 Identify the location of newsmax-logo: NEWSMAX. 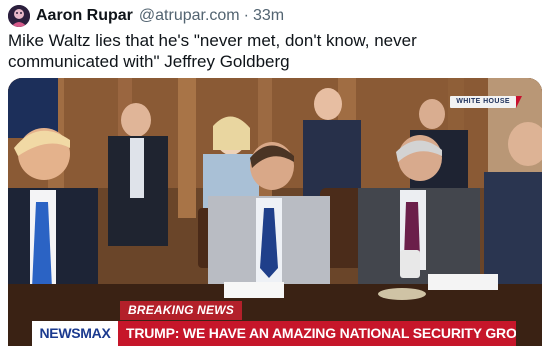
(75, 333).